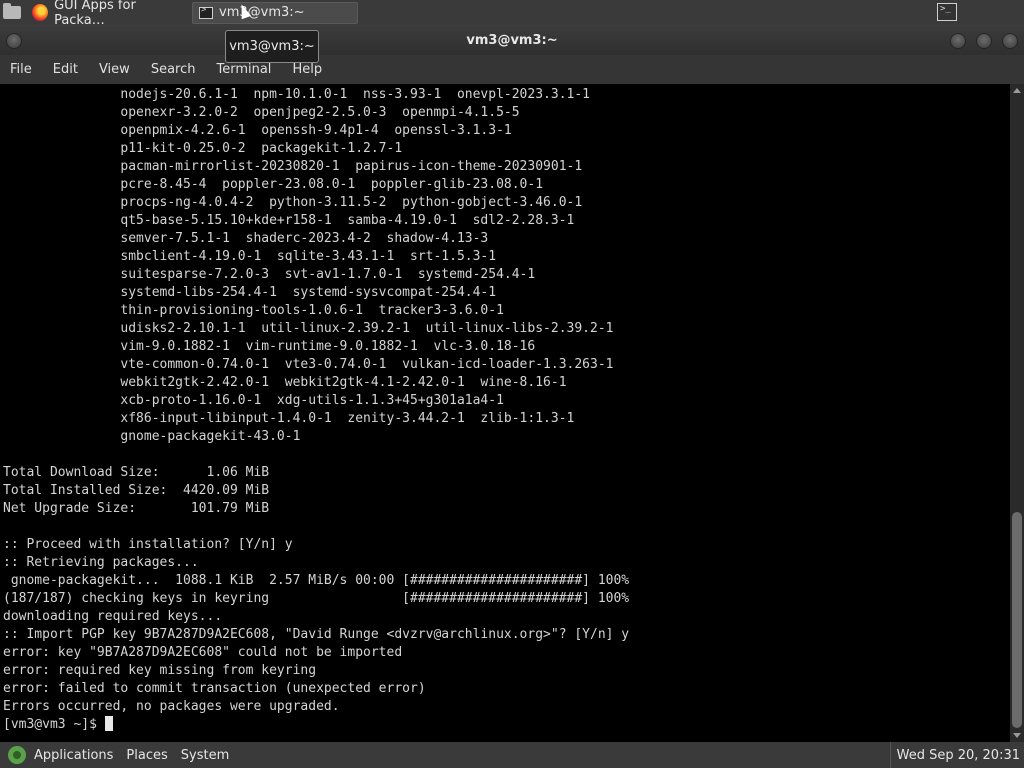  I want to click on terminal-line: p11-kit-0.25.0-2 packagekit-1.2.7-1, so click(203, 148).